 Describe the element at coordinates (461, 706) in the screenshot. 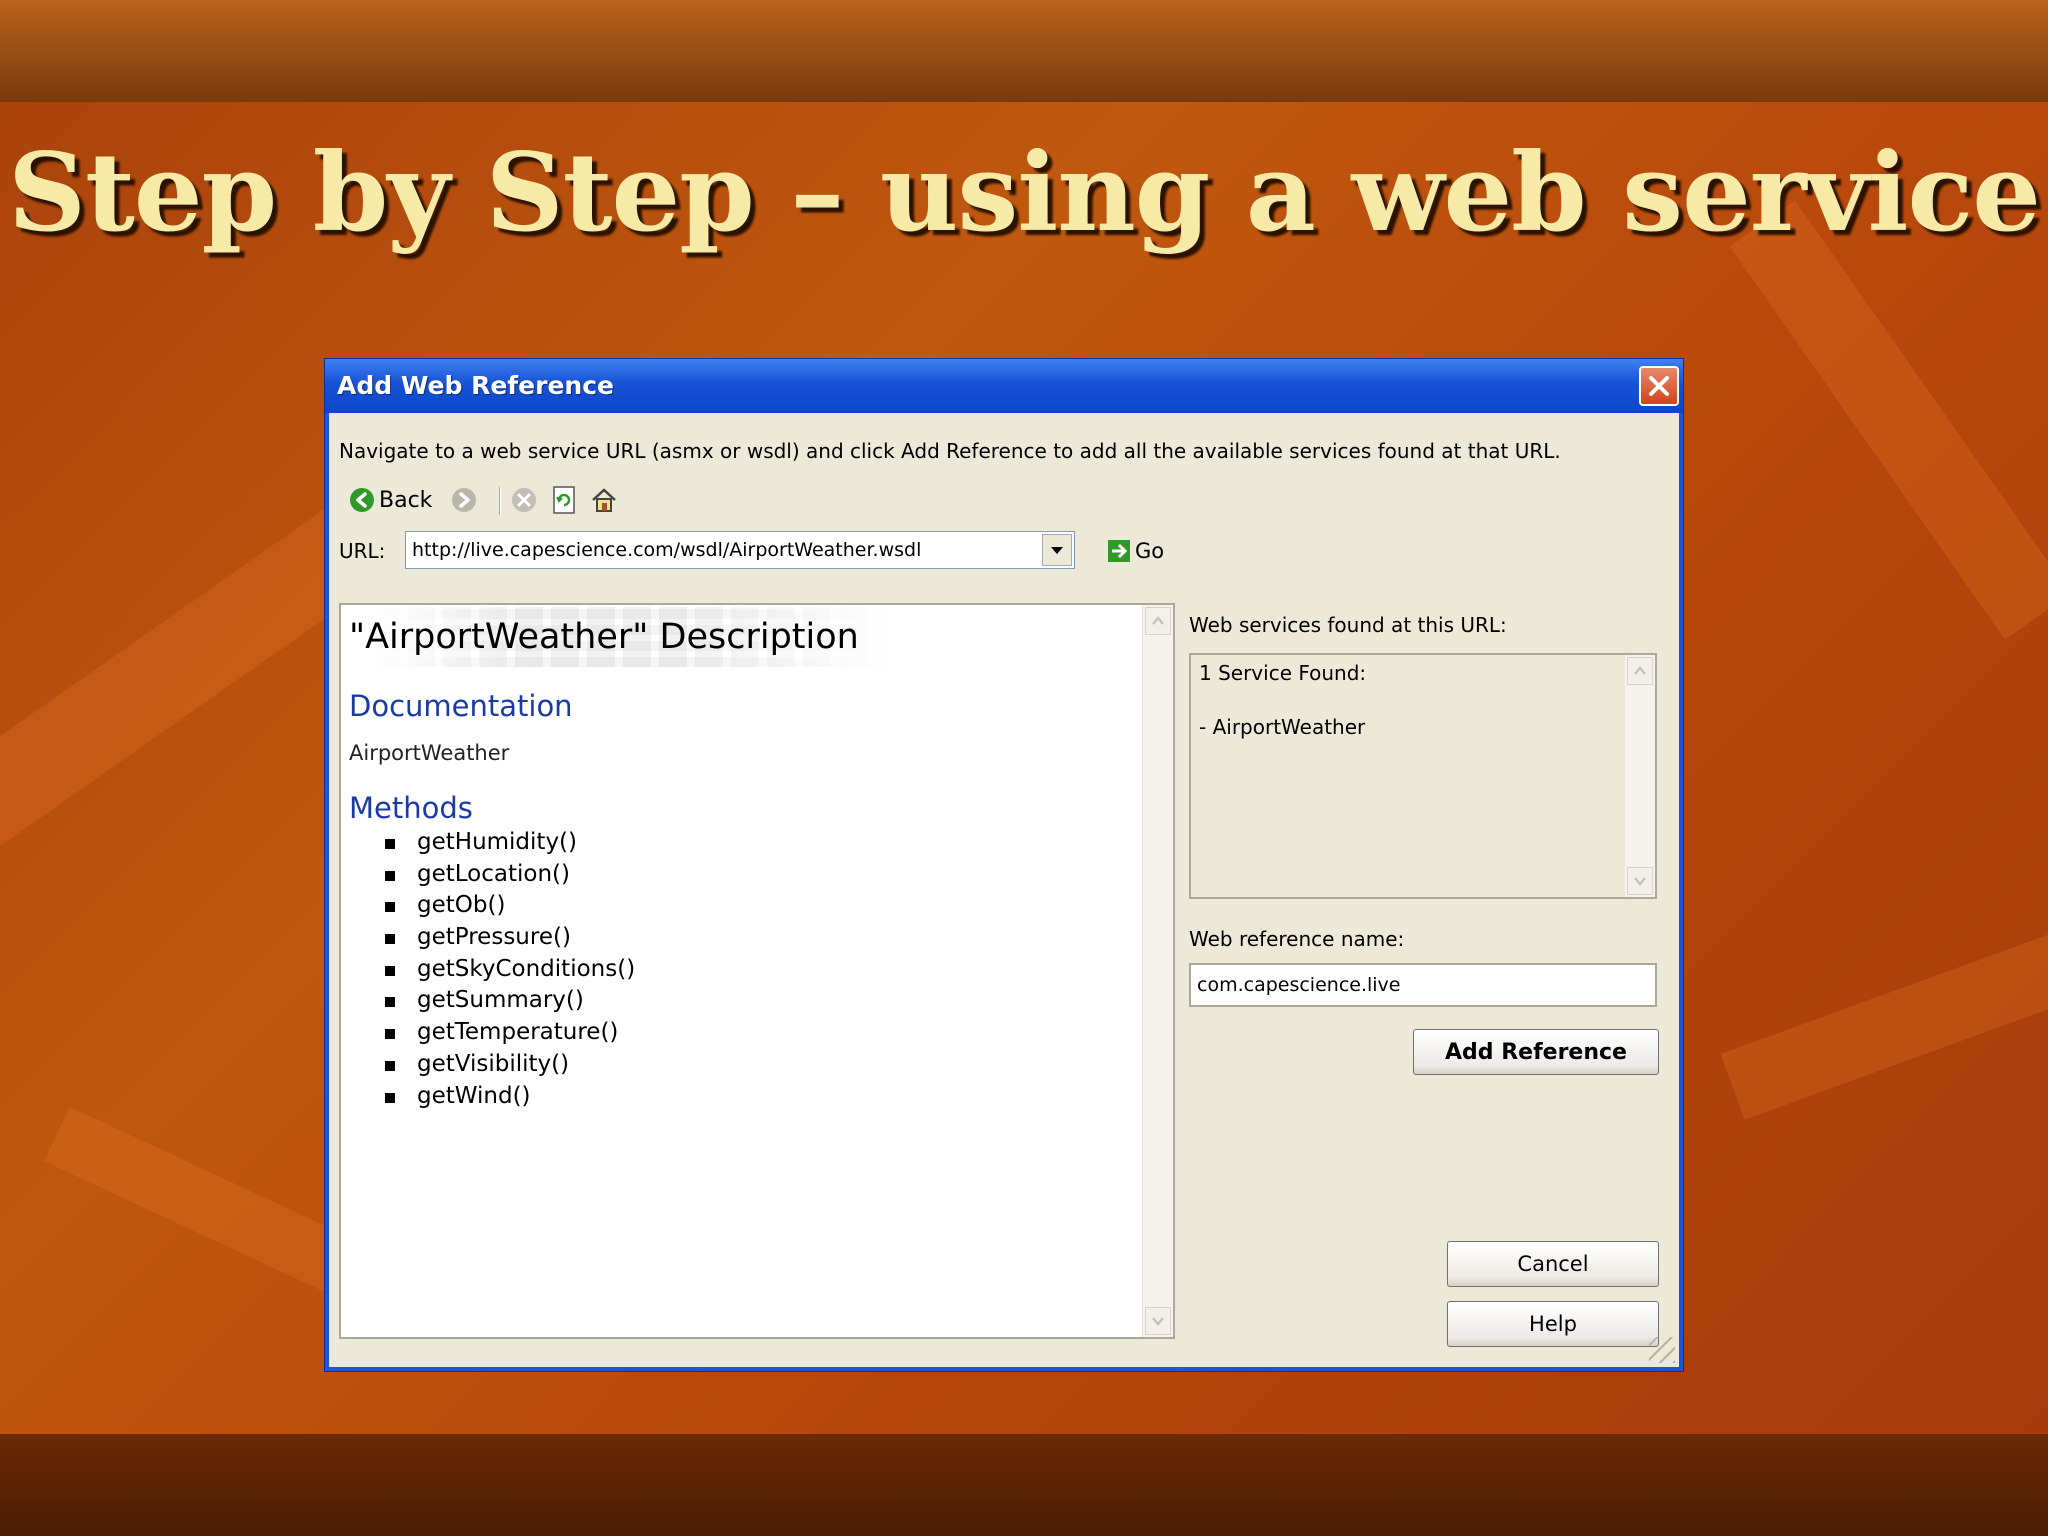

I see `documentation-heading: Documentation` at that location.